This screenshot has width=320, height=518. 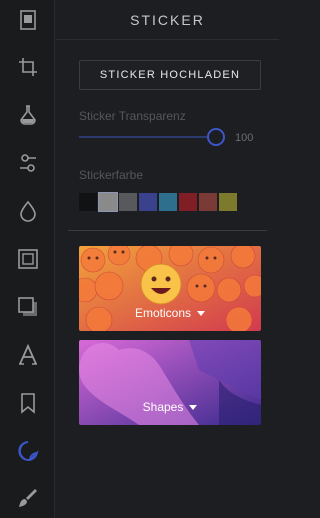 I want to click on adjust-icon, so click(x=27, y=163).